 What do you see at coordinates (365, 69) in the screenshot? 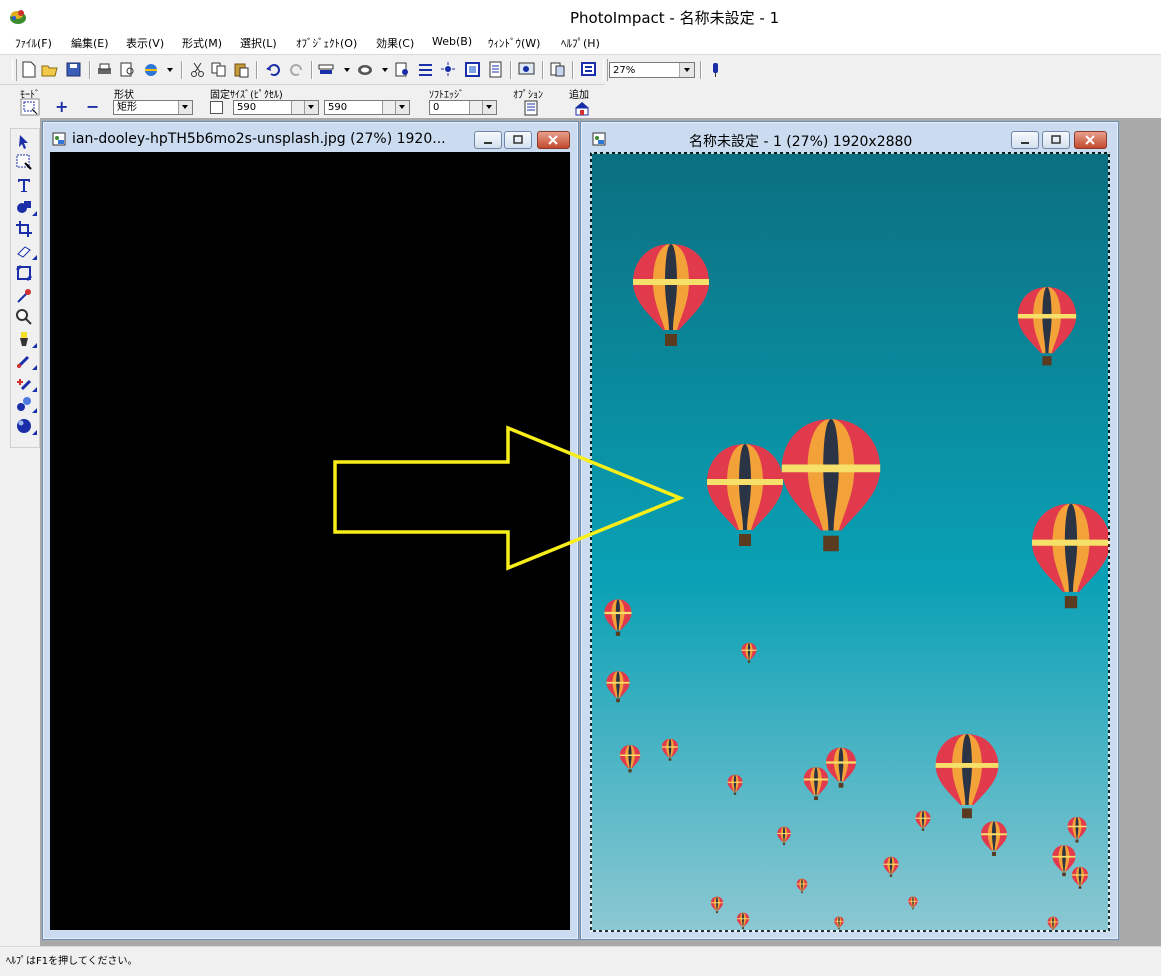
I see `mask-icon` at bounding box center [365, 69].